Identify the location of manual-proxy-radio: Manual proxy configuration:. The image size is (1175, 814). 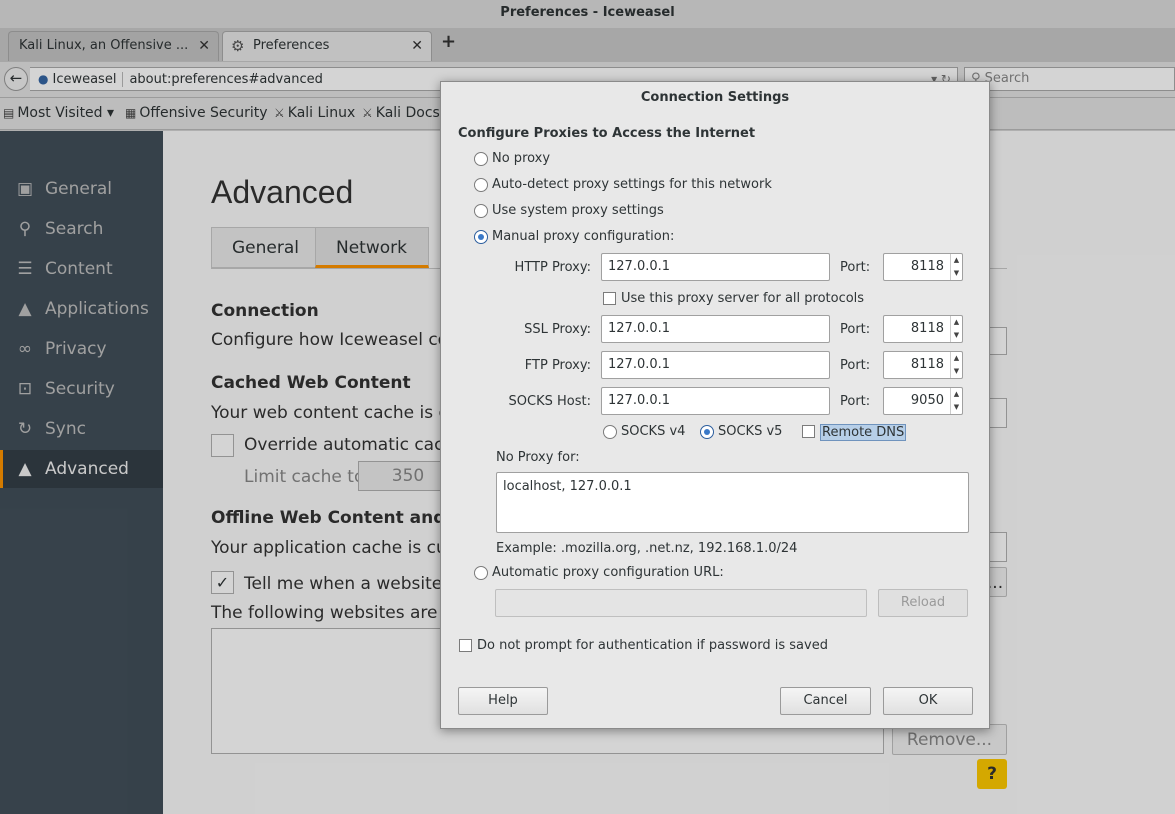
(574, 238).